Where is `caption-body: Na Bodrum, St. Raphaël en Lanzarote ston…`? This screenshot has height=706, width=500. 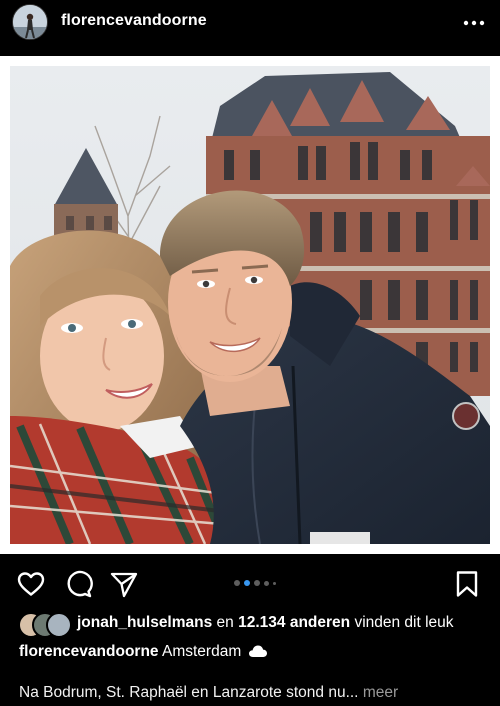
caption-body: Na Bodrum, St. Raphaël en Lanzarote ston… is located at coordinates (189, 692).